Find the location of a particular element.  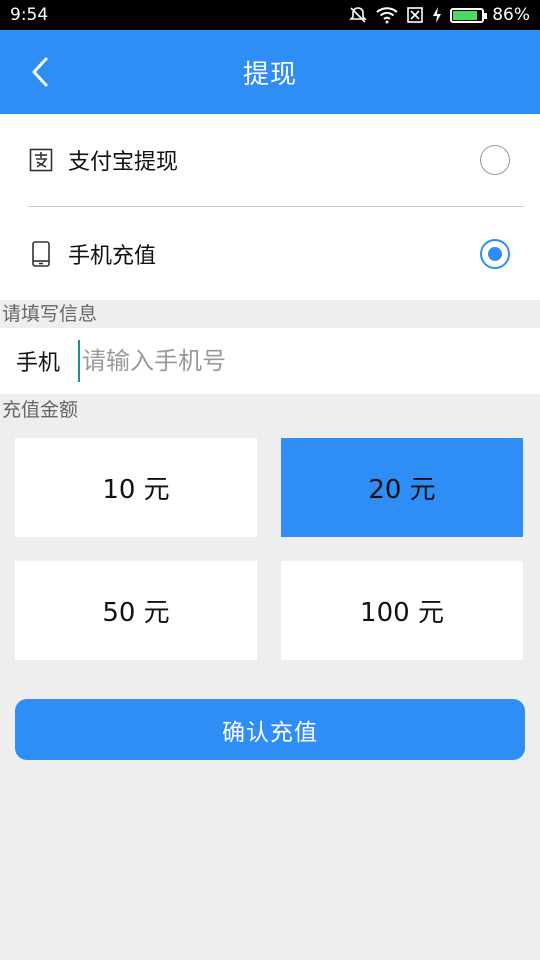

phone-row: 手机 is located at coordinates (270, 361).